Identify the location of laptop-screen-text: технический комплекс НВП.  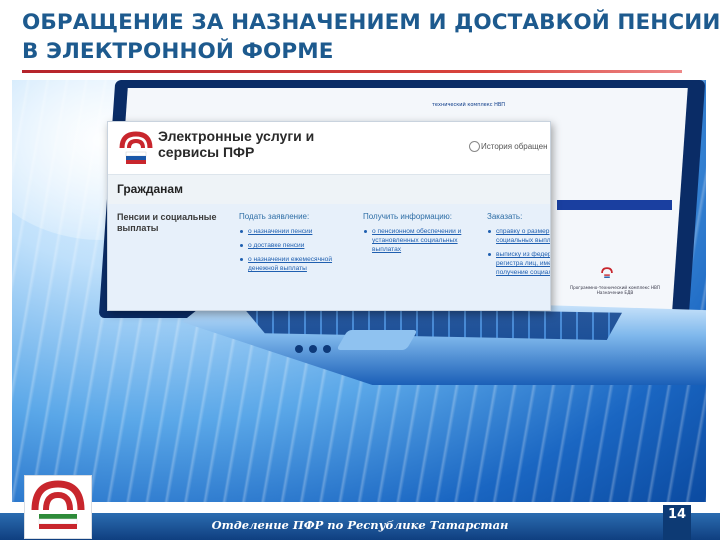
(469, 105).